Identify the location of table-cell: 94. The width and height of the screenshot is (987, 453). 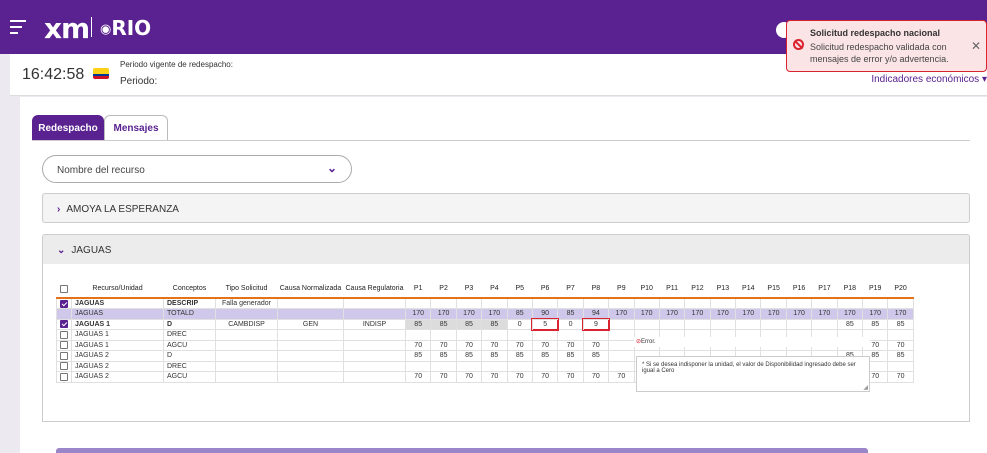
(596, 314).